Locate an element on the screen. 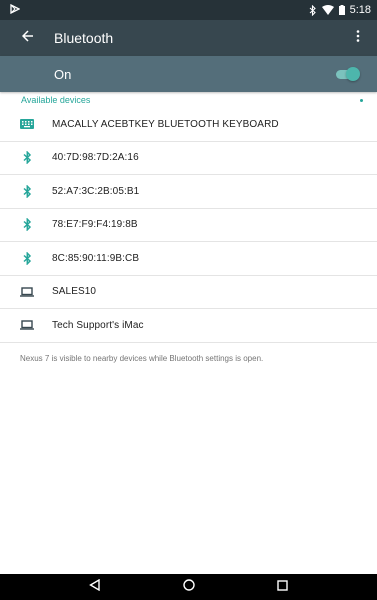  device-row: Tech Support's iMac is located at coordinates (188, 326).